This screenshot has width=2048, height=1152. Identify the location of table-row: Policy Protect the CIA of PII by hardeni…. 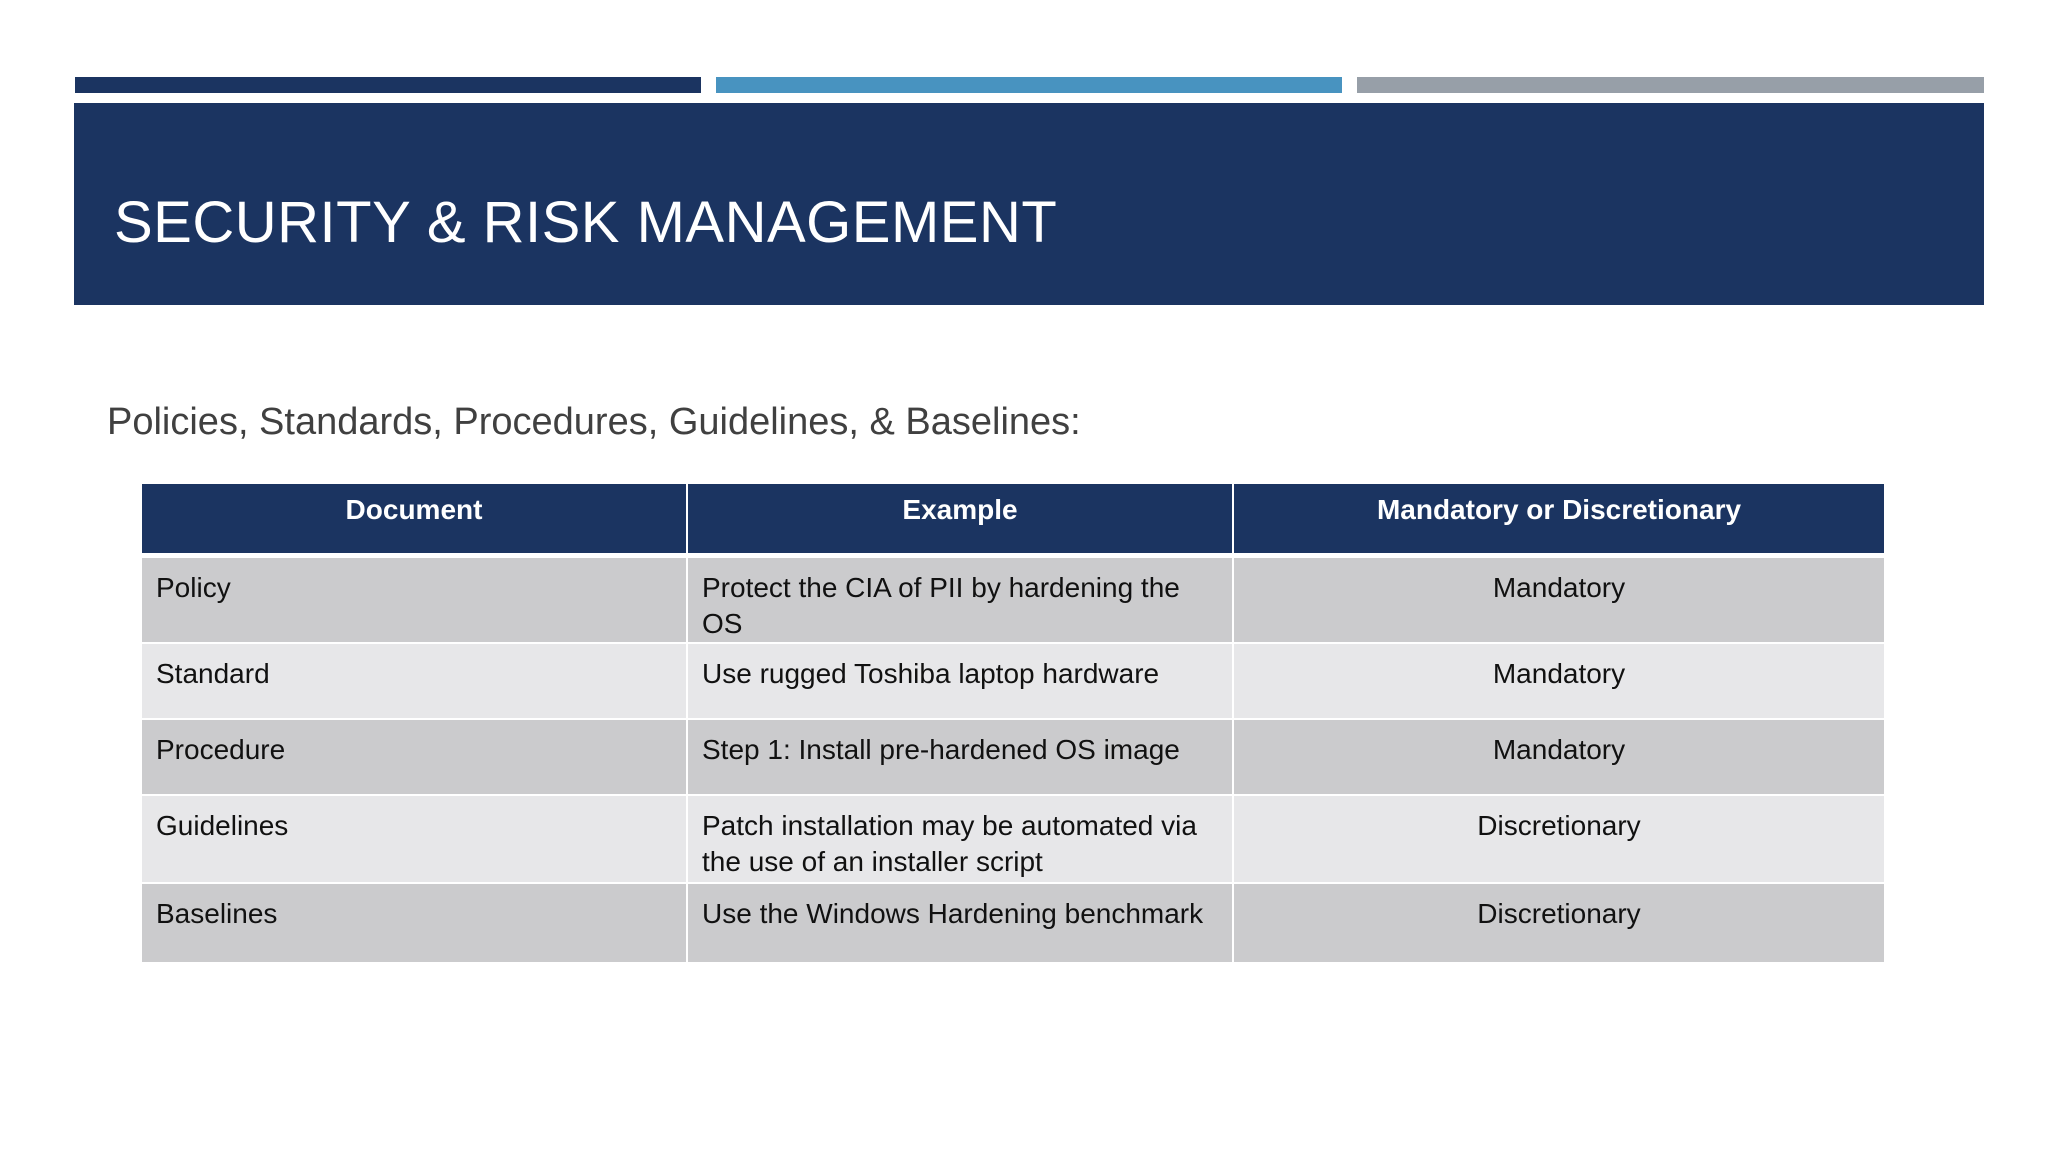
(1013, 599).